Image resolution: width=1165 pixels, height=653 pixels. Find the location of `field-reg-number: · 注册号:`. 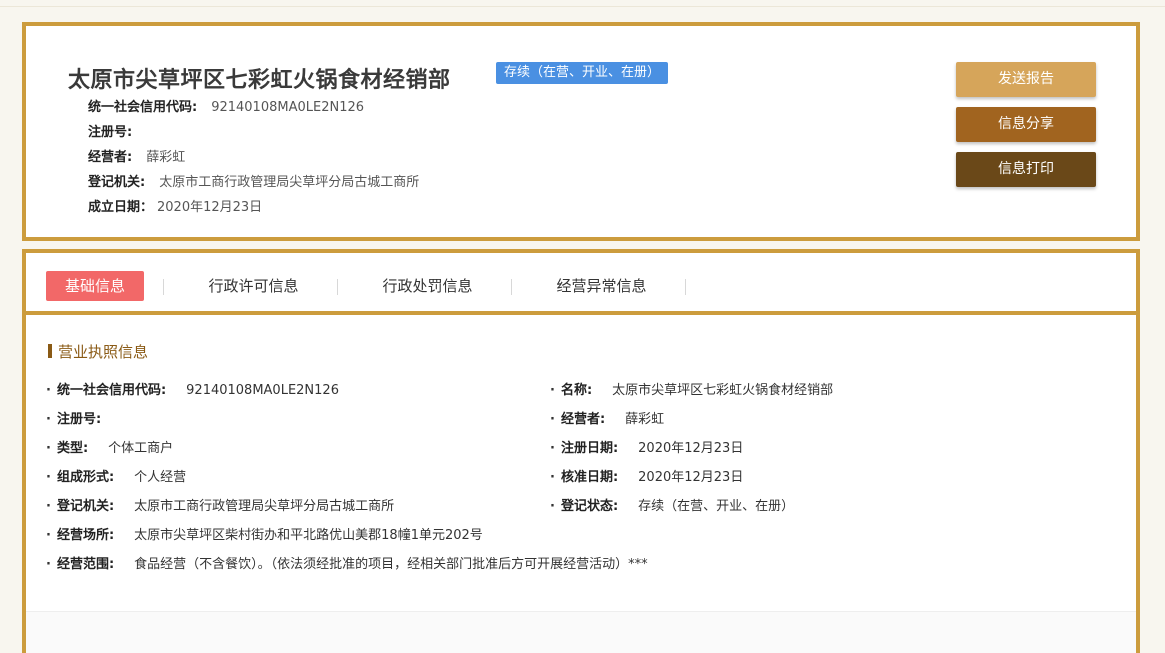

field-reg-number: · 注册号: is located at coordinates (74, 419).